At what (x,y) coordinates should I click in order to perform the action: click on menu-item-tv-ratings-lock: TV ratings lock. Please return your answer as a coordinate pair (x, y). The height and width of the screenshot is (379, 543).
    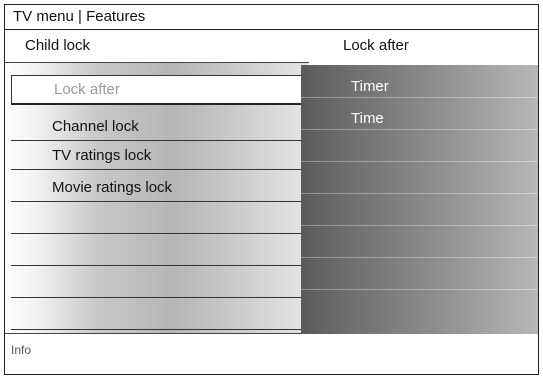
    Looking at the image, I should click on (156, 156).